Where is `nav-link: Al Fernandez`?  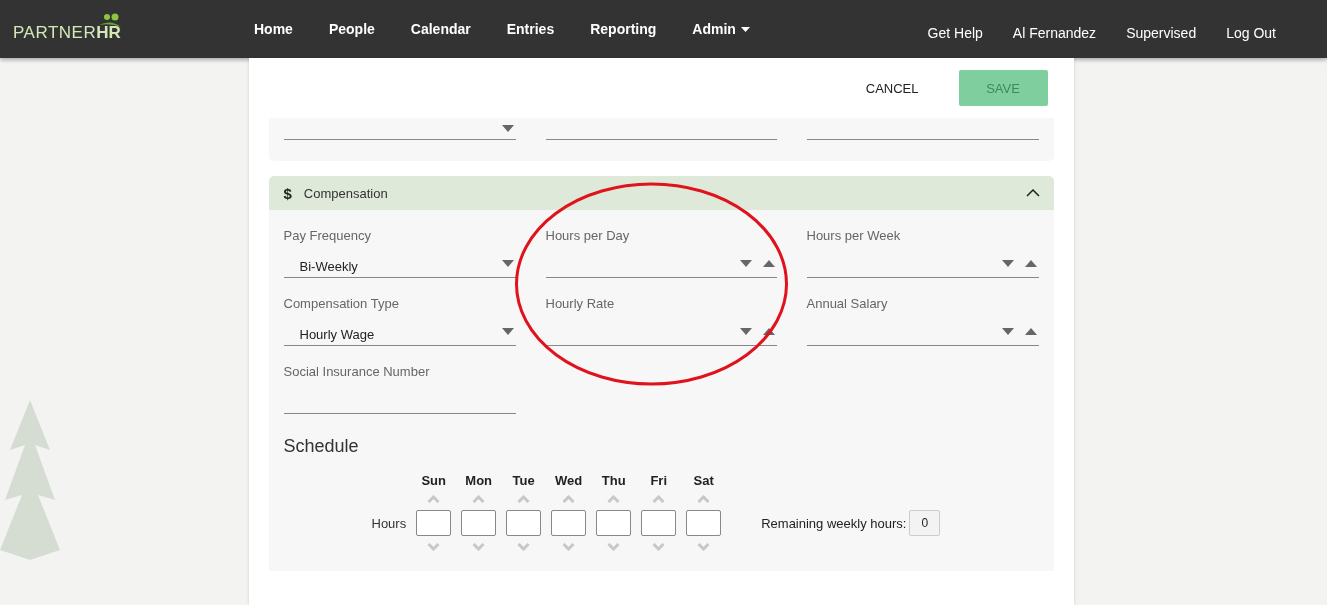
nav-link: Al Fernandez is located at coordinates (1054, 32).